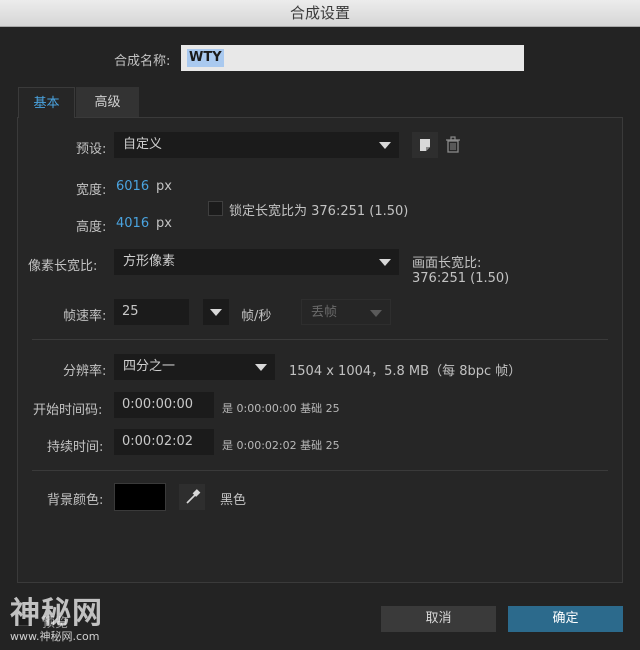 The height and width of the screenshot is (650, 640). Describe the element at coordinates (346, 312) in the screenshot. I see `drop-frame-dropdown: 丢帧` at that location.